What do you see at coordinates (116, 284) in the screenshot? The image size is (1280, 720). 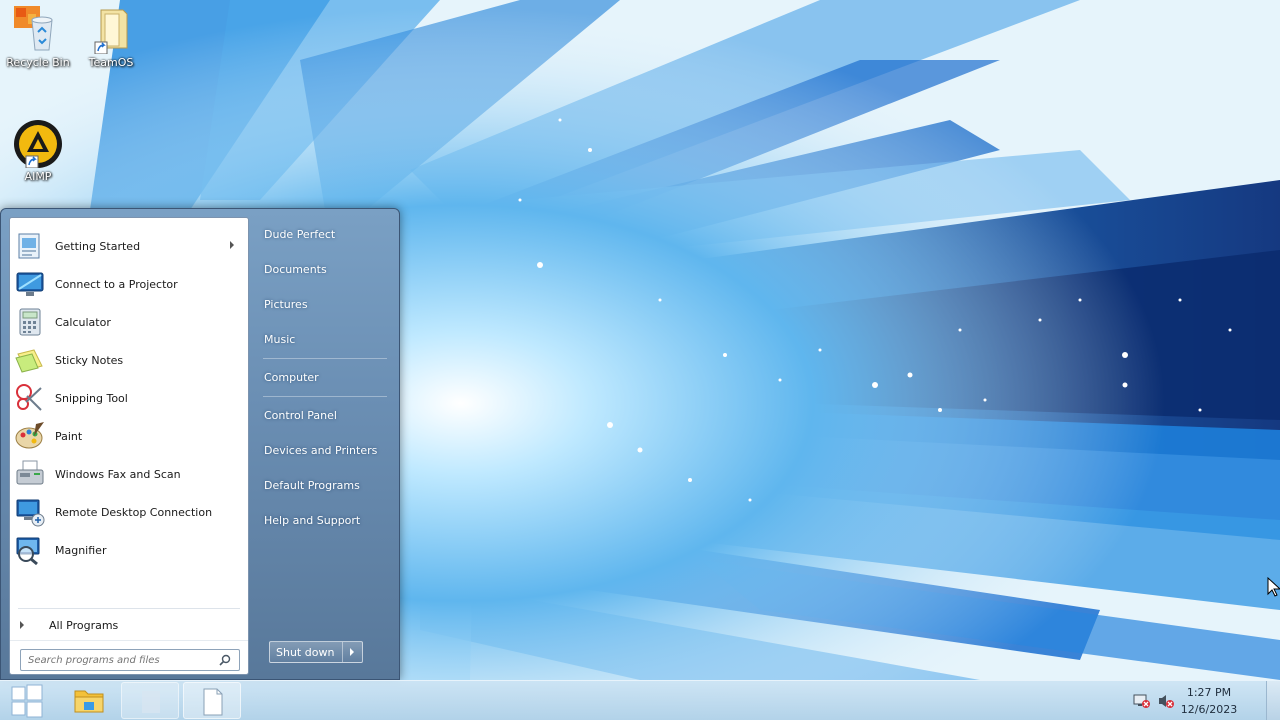 I see `program-label: Connect to a Projector` at bounding box center [116, 284].